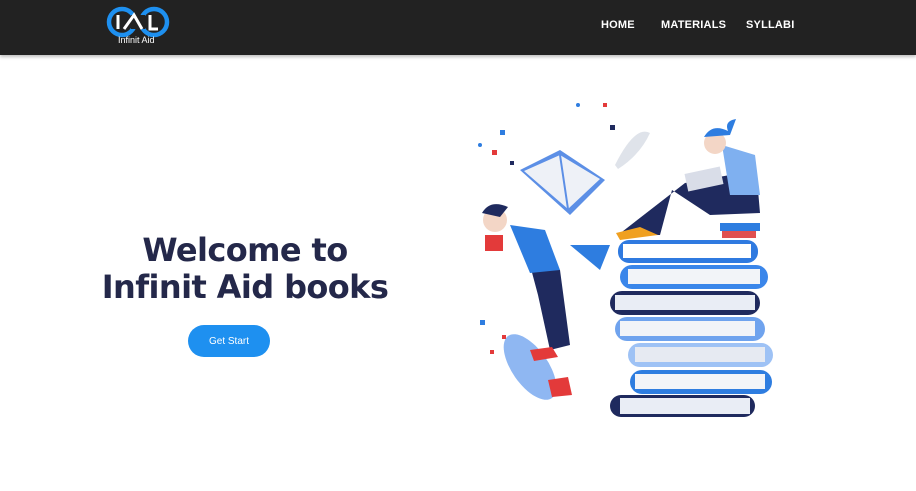 This screenshot has height=491, width=916. Describe the element at coordinates (693, 25) in the screenshot. I see `nav-materials-link: MATERIALS` at that location.